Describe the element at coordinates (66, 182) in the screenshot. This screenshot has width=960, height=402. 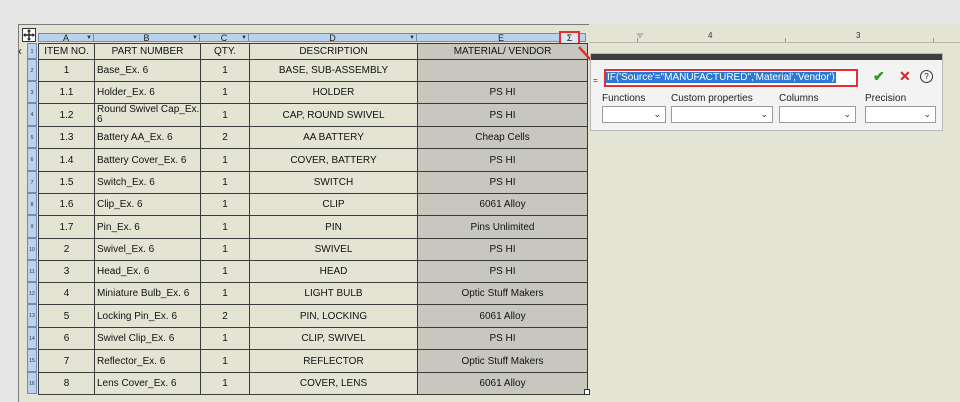
I see `item-no-cell: 1.5` at that location.